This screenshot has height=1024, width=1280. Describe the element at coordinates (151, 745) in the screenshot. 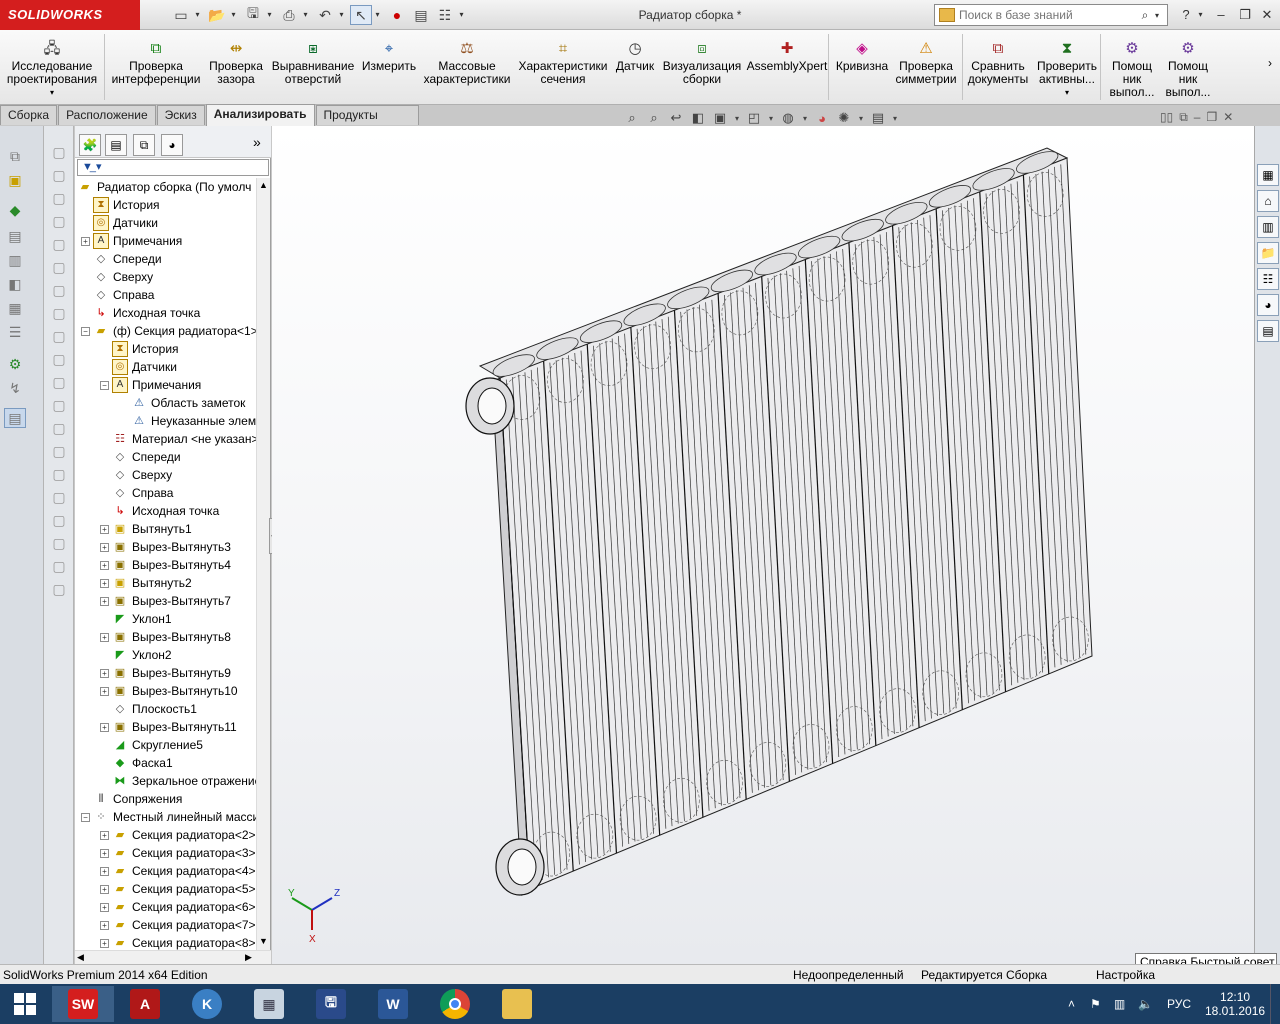

I see `tree-item: ◢ Скругление5` at that location.